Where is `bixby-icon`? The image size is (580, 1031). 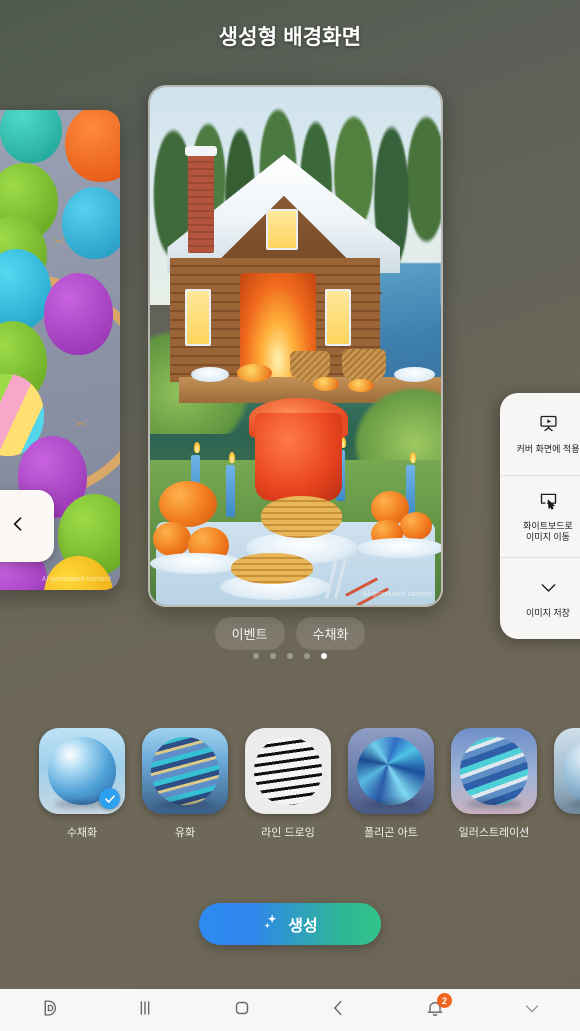 bixby-icon is located at coordinates (48, 1010).